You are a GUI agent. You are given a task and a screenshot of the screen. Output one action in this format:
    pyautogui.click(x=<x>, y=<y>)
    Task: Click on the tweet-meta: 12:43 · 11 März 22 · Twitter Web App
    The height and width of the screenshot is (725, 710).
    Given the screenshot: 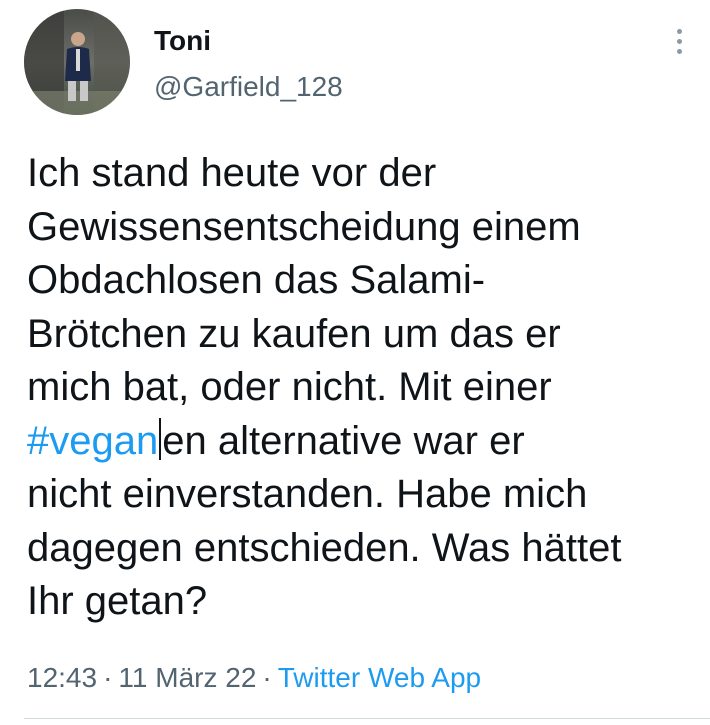 What is the action you would take?
    pyautogui.click(x=254, y=678)
    